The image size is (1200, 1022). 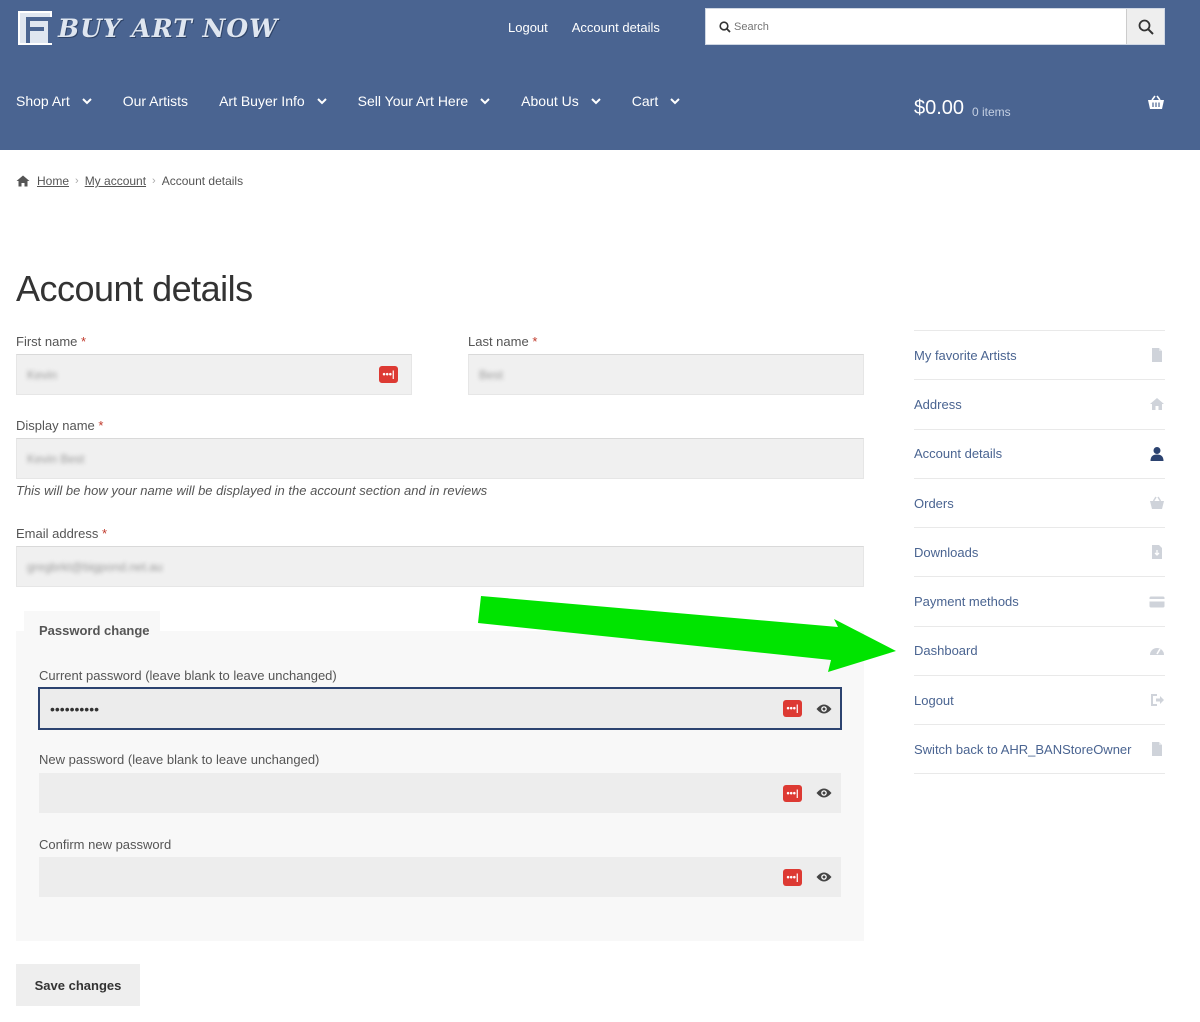 I want to click on confirm-password-input, so click(x=440, y=877).